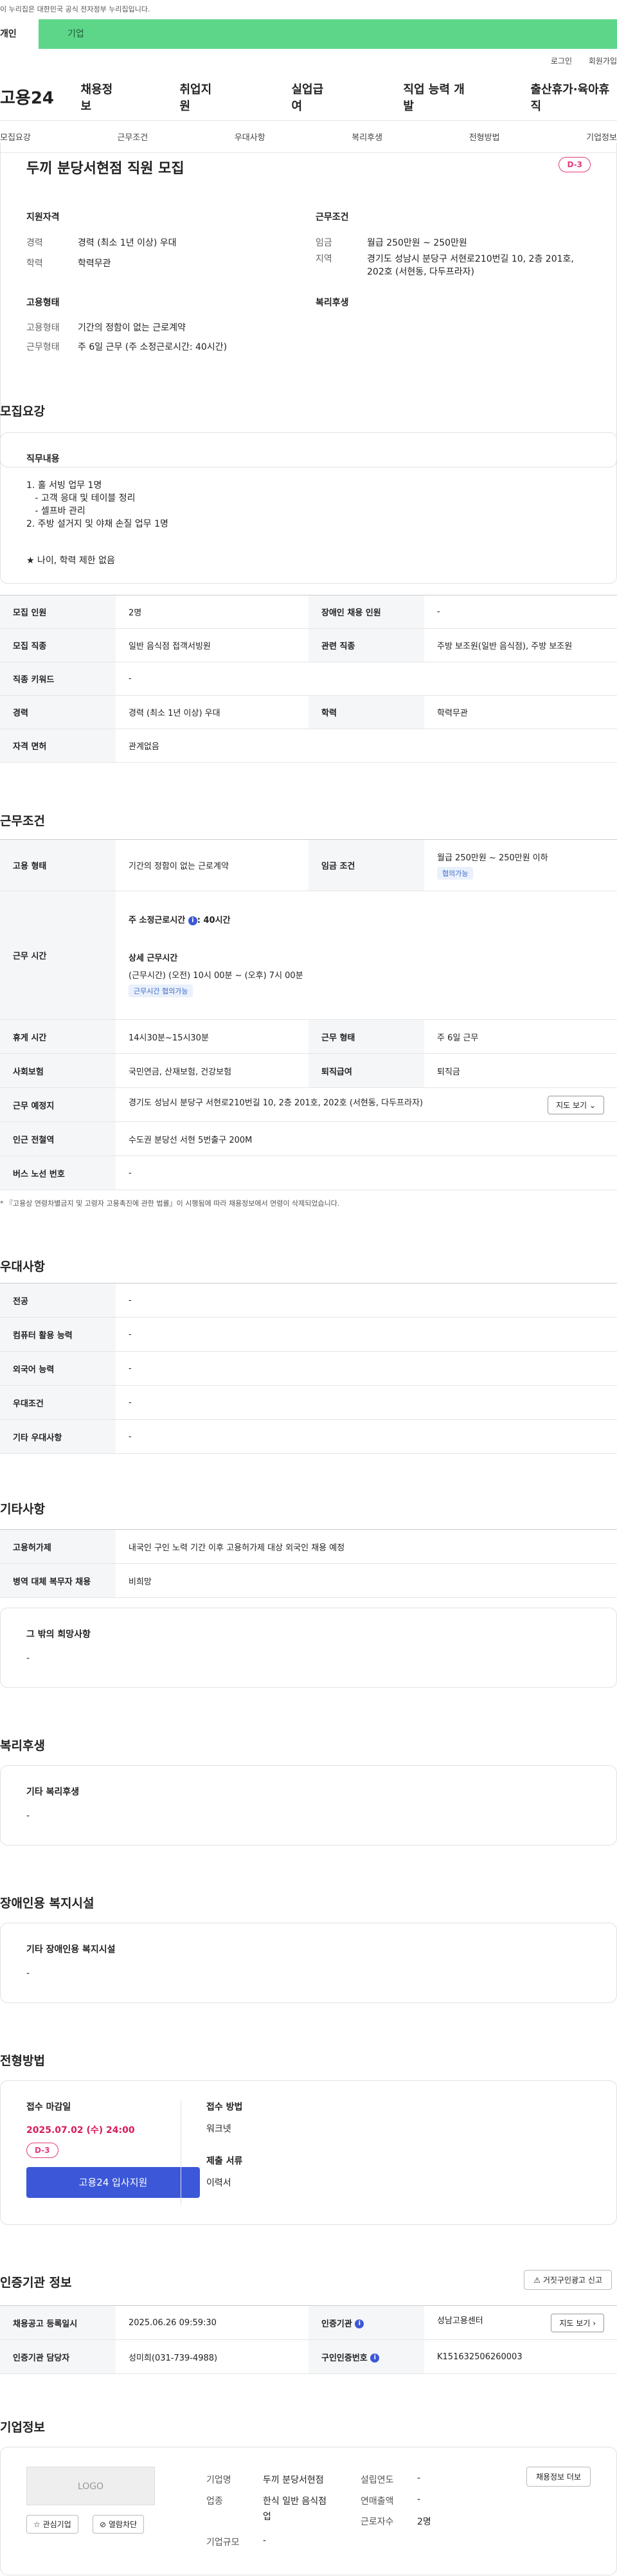  Describe the element at coordinates (293, 2480) in the screenshot. I see `company-name-value: 두끼 분당서현점` at that location.